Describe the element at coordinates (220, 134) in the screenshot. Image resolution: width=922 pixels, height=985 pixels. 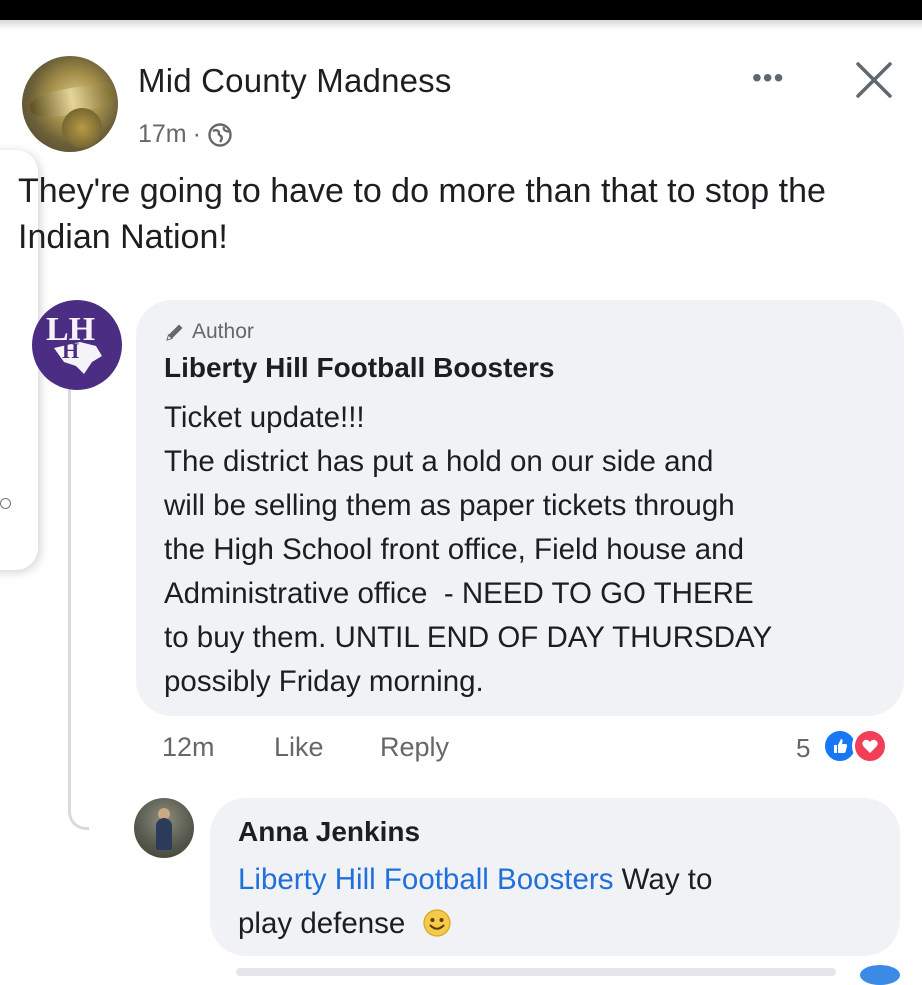
I see `globe-icon` at that location.